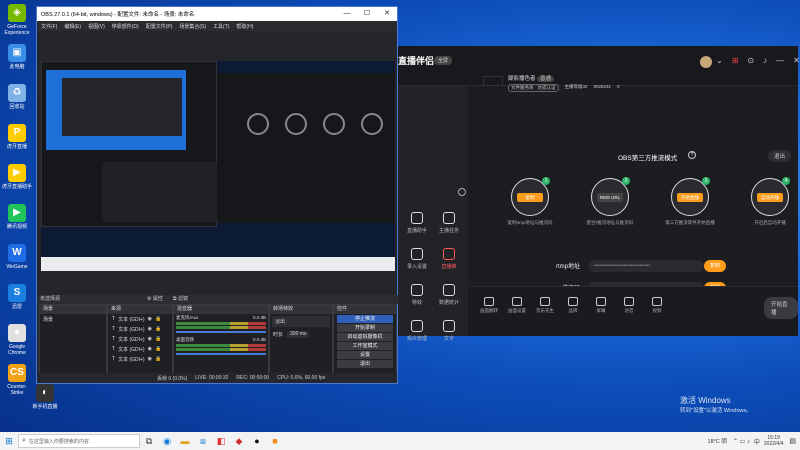 Image resolution: width=800 pixels, height=450 pixels. Describe the element at coordinates (365, 337) in the screenshot. I see `control-button: 启动虚拟摄像机` at that location.